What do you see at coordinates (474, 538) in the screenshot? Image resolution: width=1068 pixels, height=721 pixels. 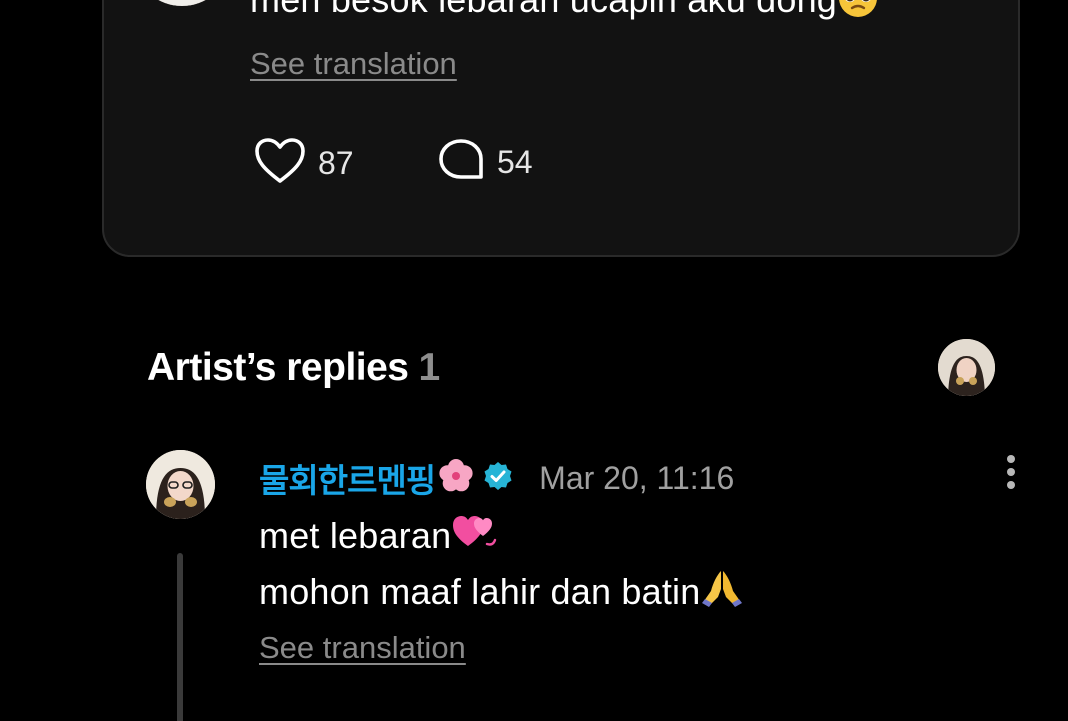 I see `two-hearts-emoji` at bounding box center [474, 538].